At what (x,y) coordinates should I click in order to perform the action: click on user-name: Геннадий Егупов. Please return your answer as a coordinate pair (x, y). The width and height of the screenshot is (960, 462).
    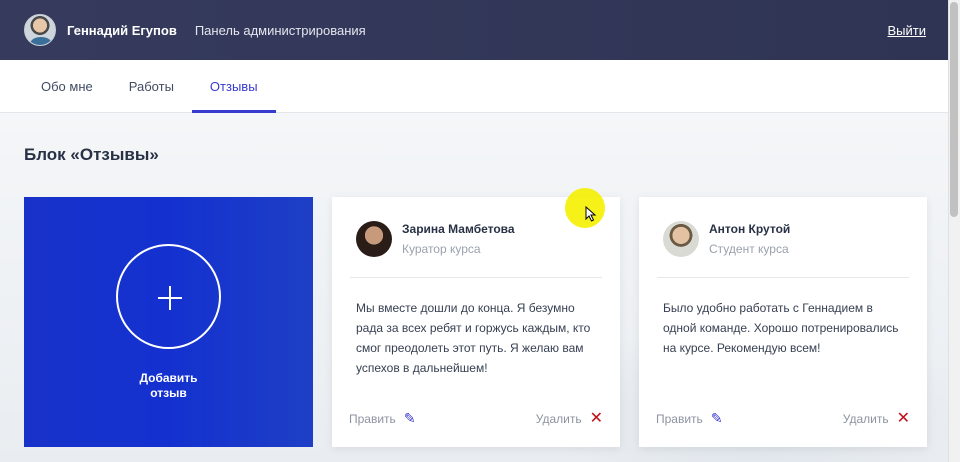
    Looking at the image, I should click on (122, 30).